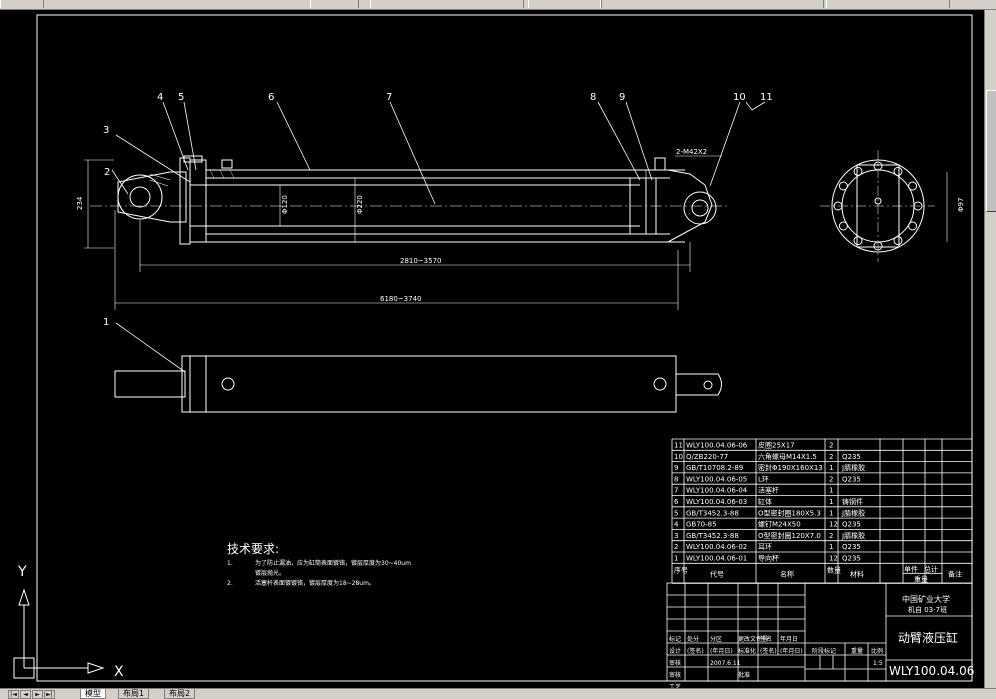  I want to click on tb-date: 年月日, so click(789, 639).